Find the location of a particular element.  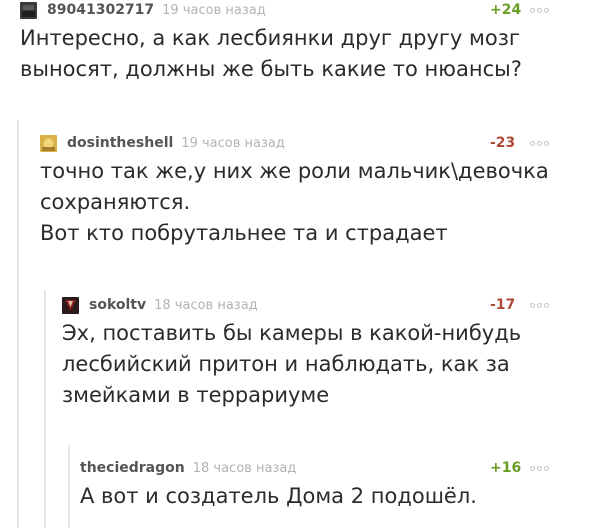

comment-text-line: Эх, поставить бы камеры в какой-нибудь is located at coordinates (292, 333).